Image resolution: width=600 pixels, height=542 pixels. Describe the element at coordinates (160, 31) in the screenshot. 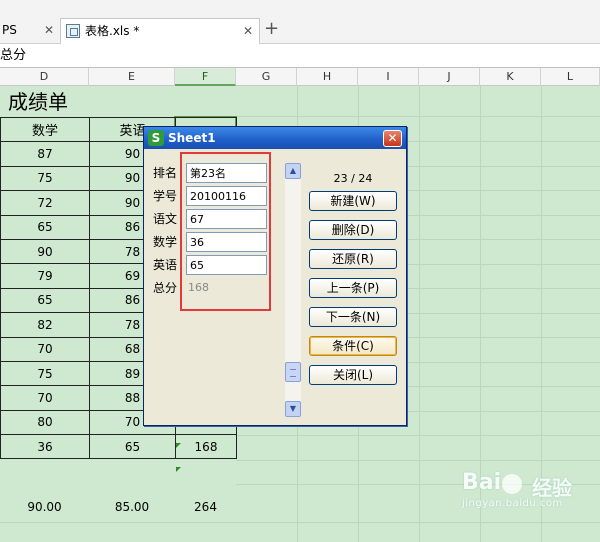

I see `tab-workbook: 表格.xls * ✕` at that location.